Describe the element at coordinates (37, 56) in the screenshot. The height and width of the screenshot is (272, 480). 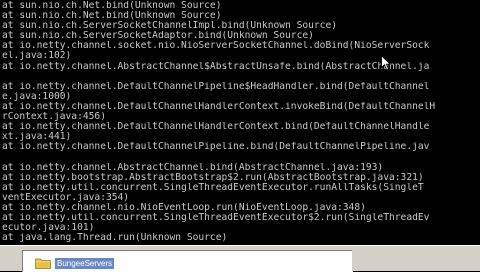
I see `console-line: el.java:102)` at that location.